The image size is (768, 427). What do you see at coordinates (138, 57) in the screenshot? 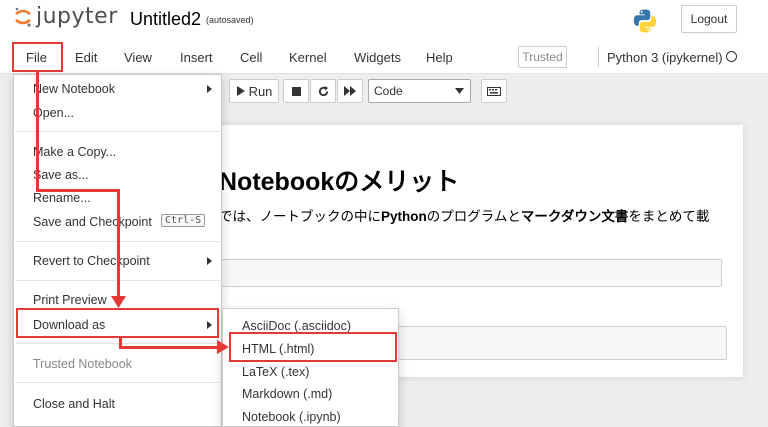
I see `menu-view: View` at bounding box center [138, 57].